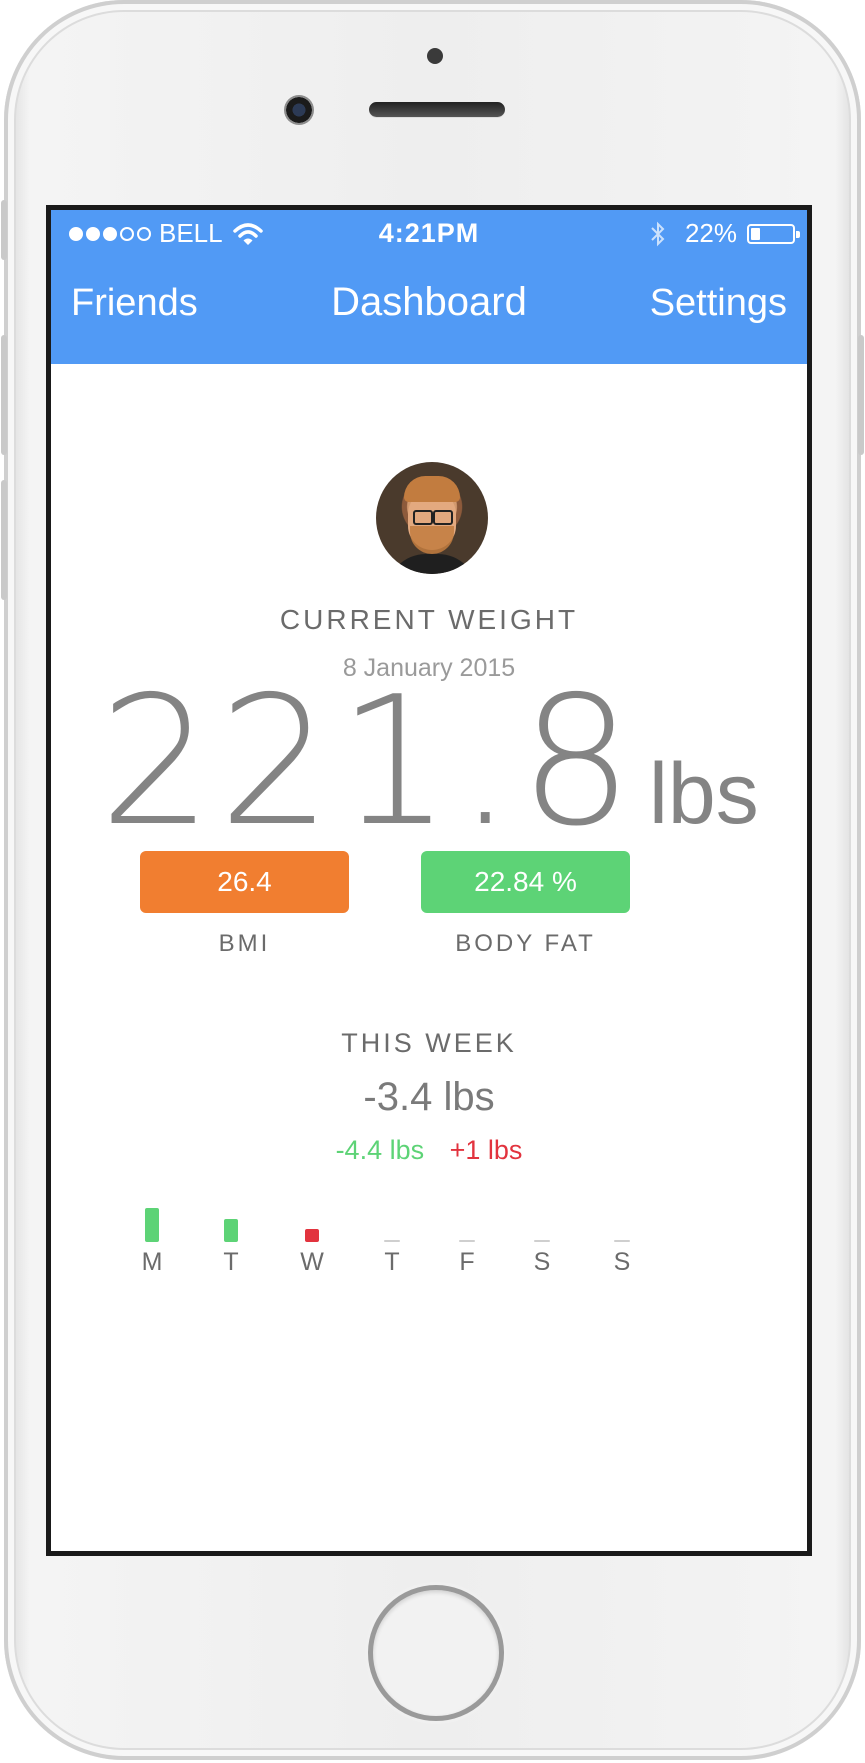 This screenshot has height=1763, width=865. I want to click on day-label: F, so click(467, 1262).